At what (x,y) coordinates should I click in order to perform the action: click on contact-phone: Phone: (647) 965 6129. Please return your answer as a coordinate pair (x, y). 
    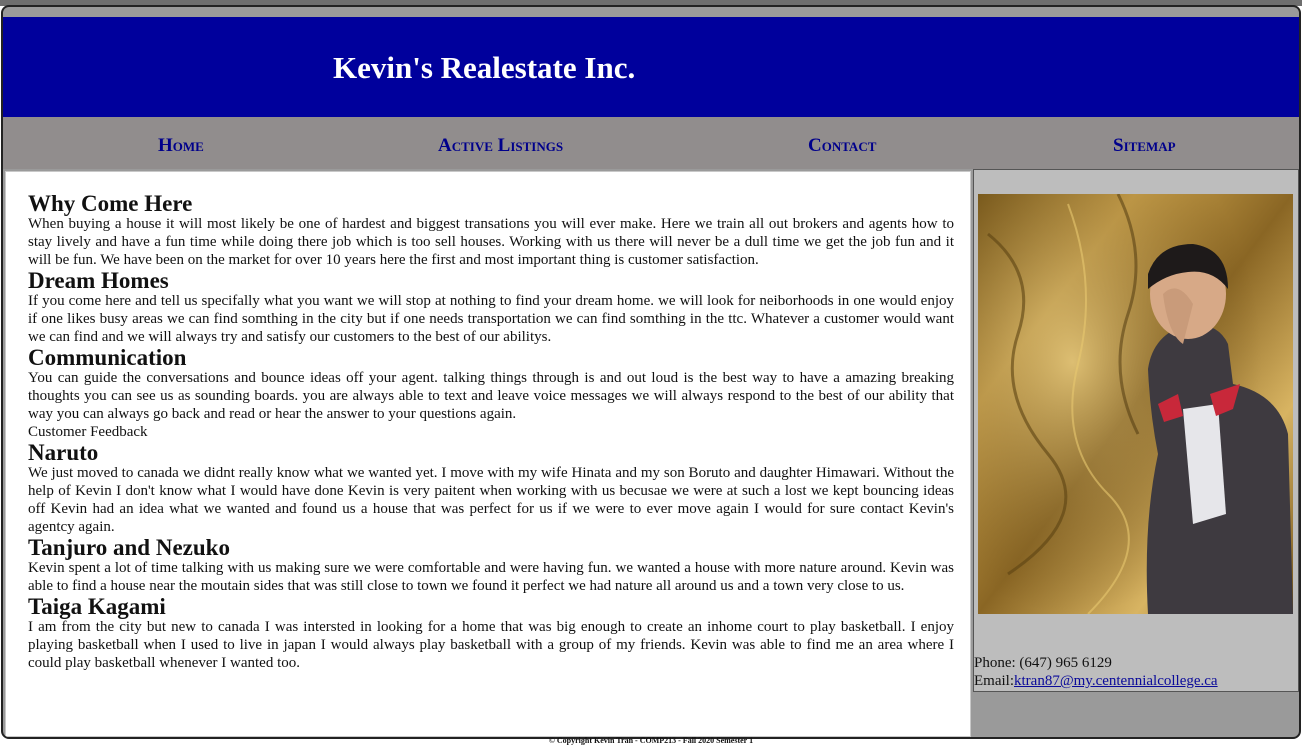
    Looking at the image, I should click on (1043, 663).